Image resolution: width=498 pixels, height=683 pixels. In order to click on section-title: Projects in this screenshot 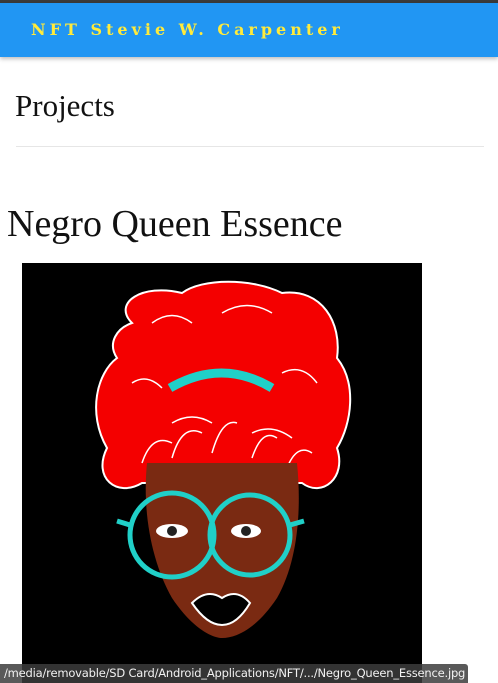, I will do `click(65, 105)`.